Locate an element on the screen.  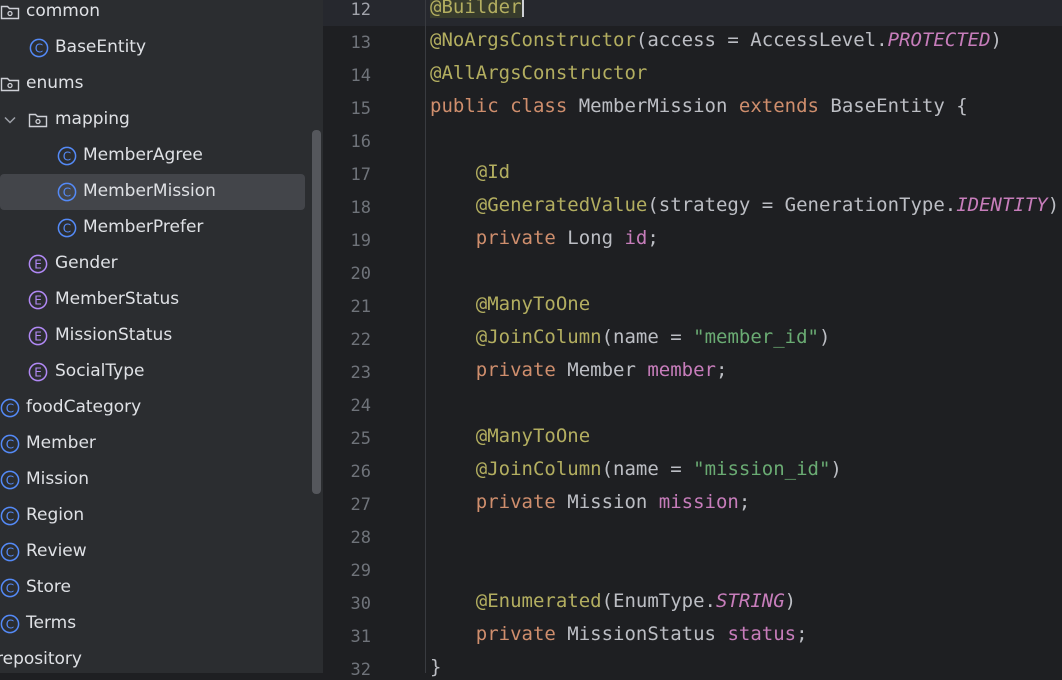
code-token: @GeneratedValue is located at coordinates (561, 205).